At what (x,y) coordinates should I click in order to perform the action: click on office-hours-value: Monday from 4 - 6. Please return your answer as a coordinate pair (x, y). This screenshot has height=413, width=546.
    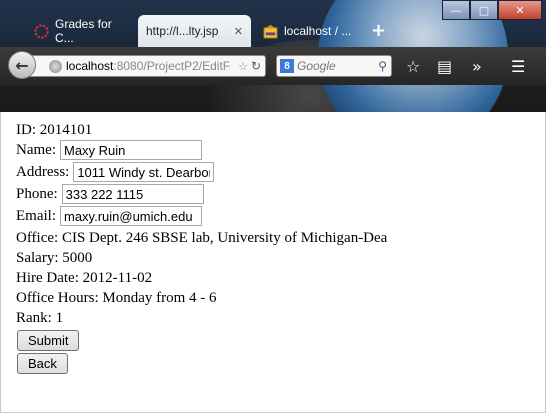
    Looking at the image, I should click on (159, 297).